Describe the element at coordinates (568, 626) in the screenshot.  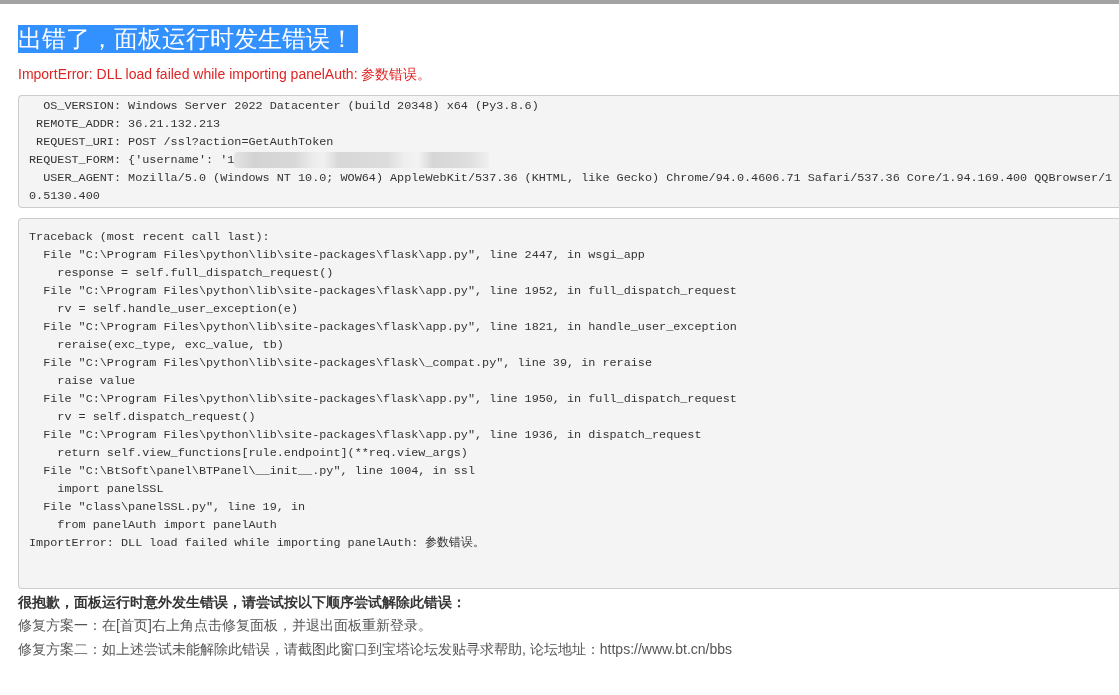
I see `help-step: 修复方案一：在[首页]右上角点击修复面板，并退出面板重新登录。` at that location.